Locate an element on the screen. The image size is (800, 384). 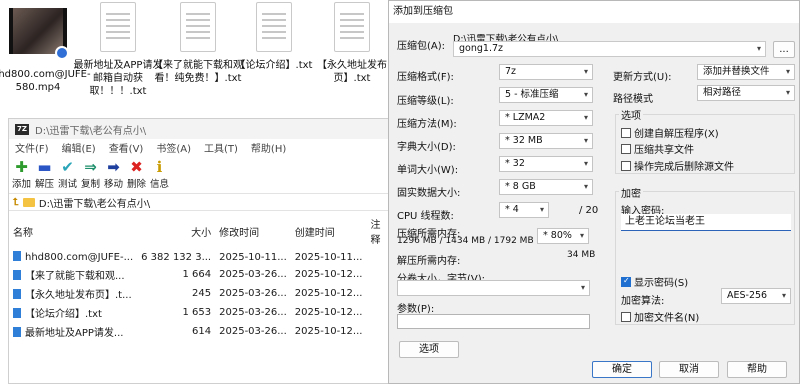
extract-button: ▬ 解压 is located at coordinates (44, 174).